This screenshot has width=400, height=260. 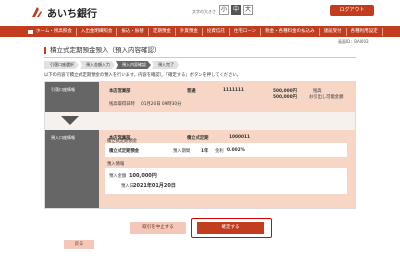 I want to click on deposit-period-label: 預入期間, so click(x=182, y=151).